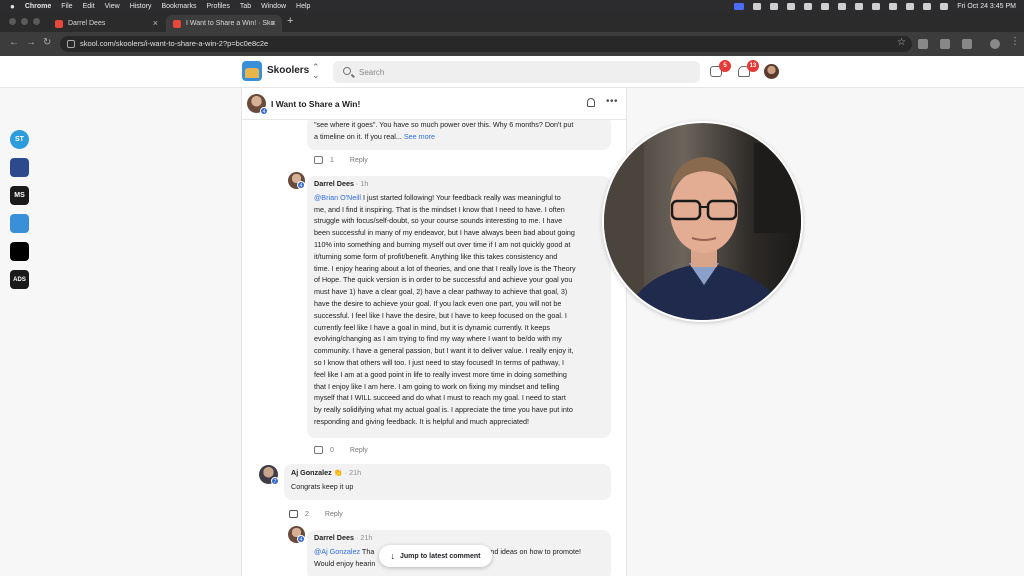  I want to click on more-options-icon: •••, so click(612, 101).